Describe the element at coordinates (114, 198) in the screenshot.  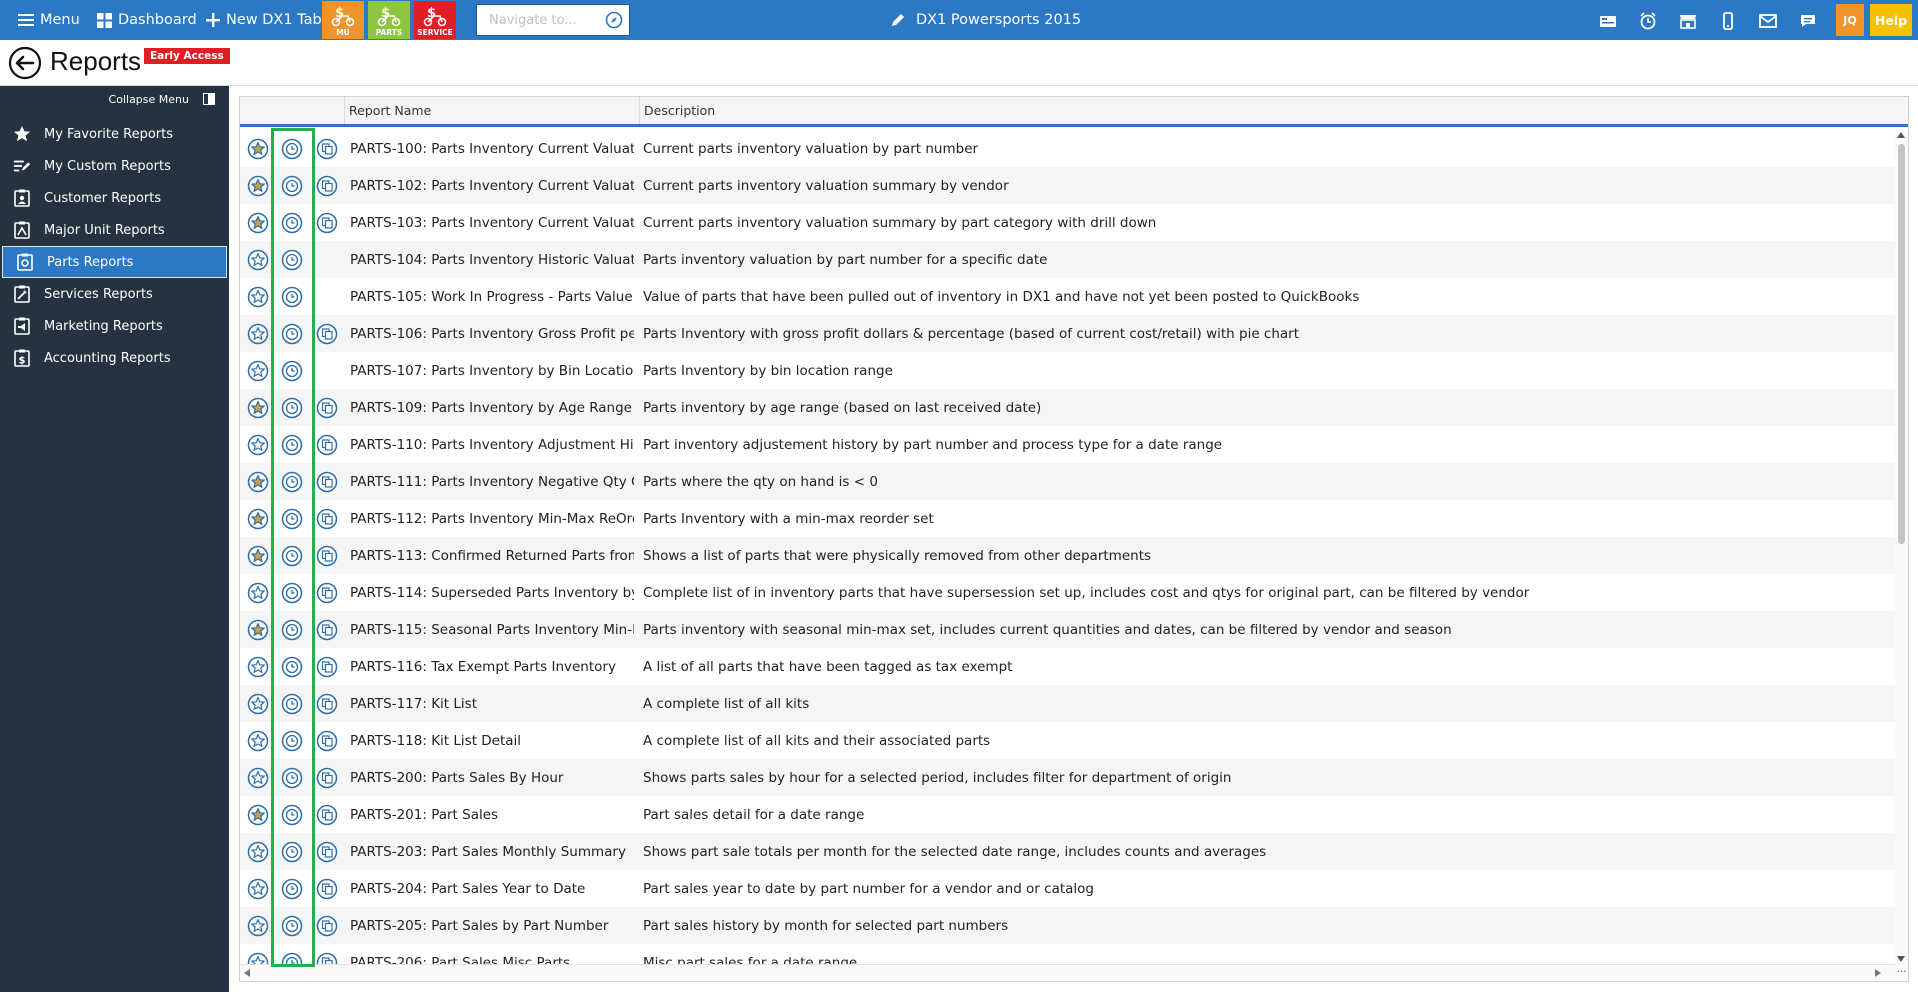
I see `sidebar-item-customer-reports: Customer Reports` at that location.